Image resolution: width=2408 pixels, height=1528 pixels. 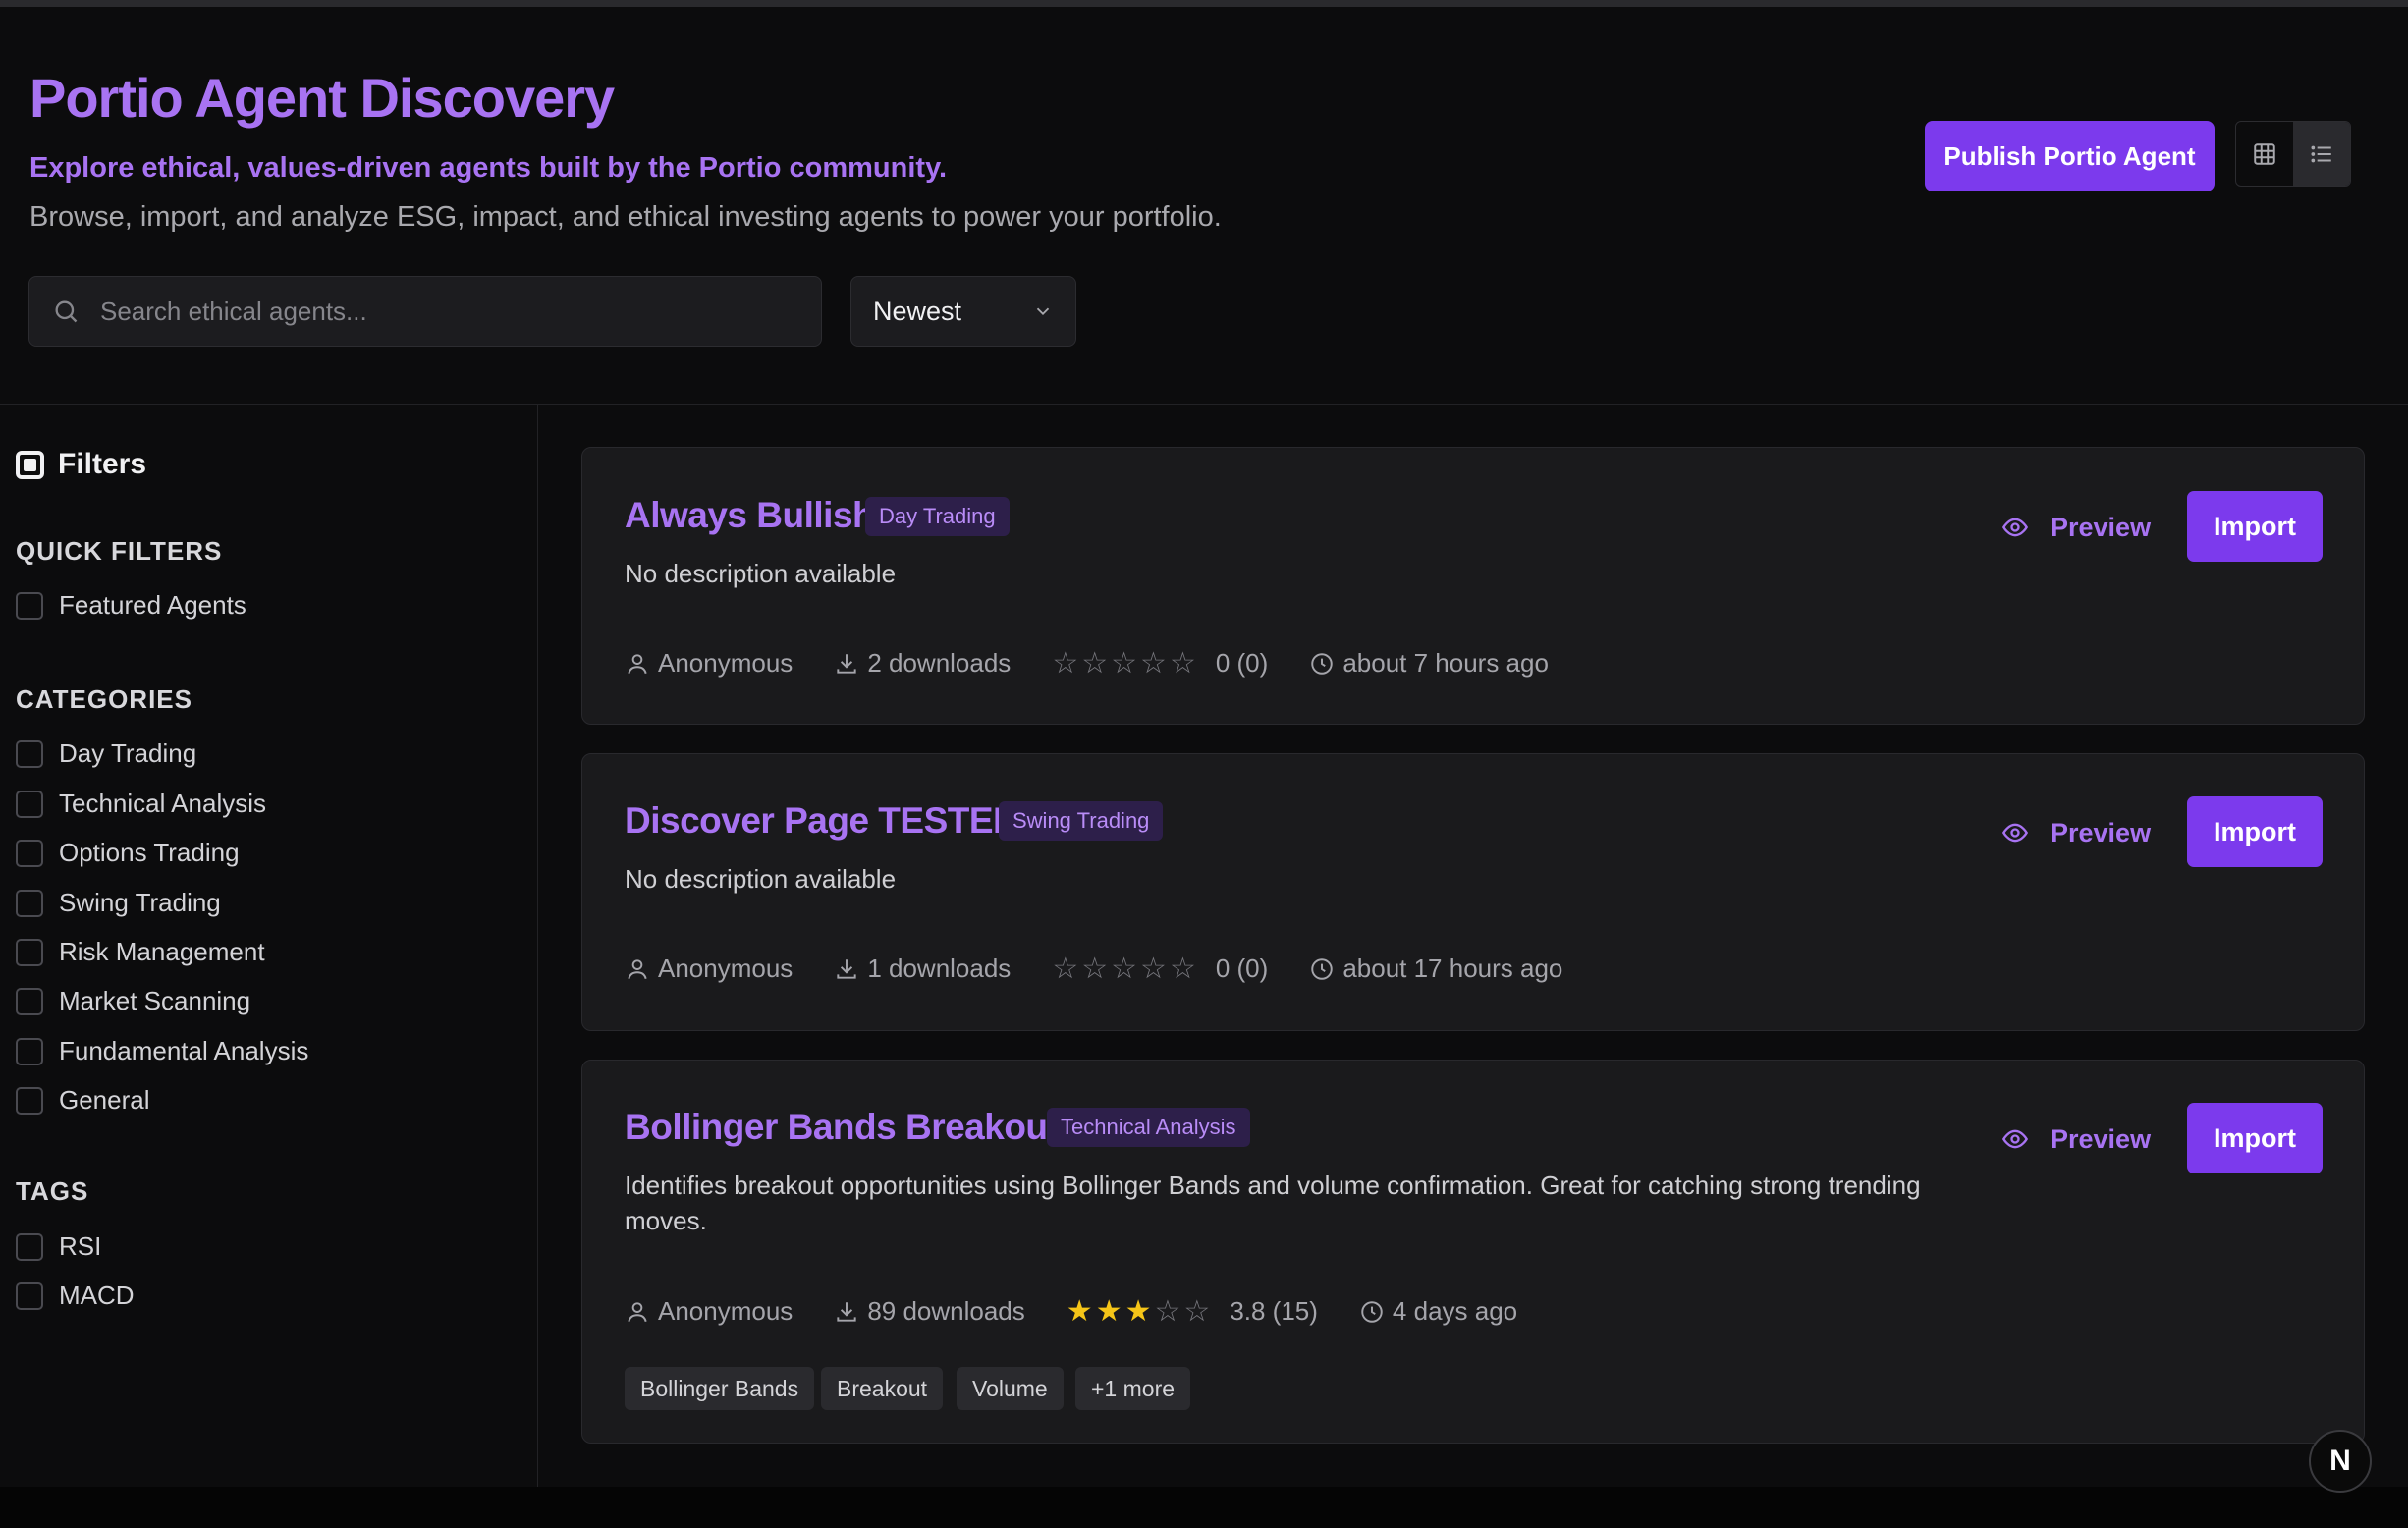 What do you see at coordinates (939, 663) in the screenshot?
I see `download-count: 2 downloads` at bounding box center [939, 663].